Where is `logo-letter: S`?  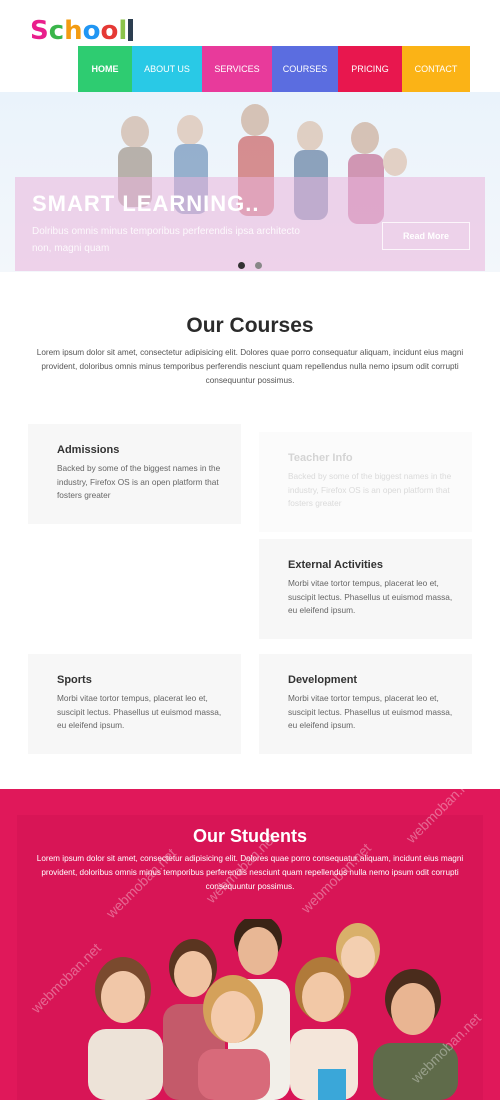 logo-letter: S is located at coordinates (39, 31).